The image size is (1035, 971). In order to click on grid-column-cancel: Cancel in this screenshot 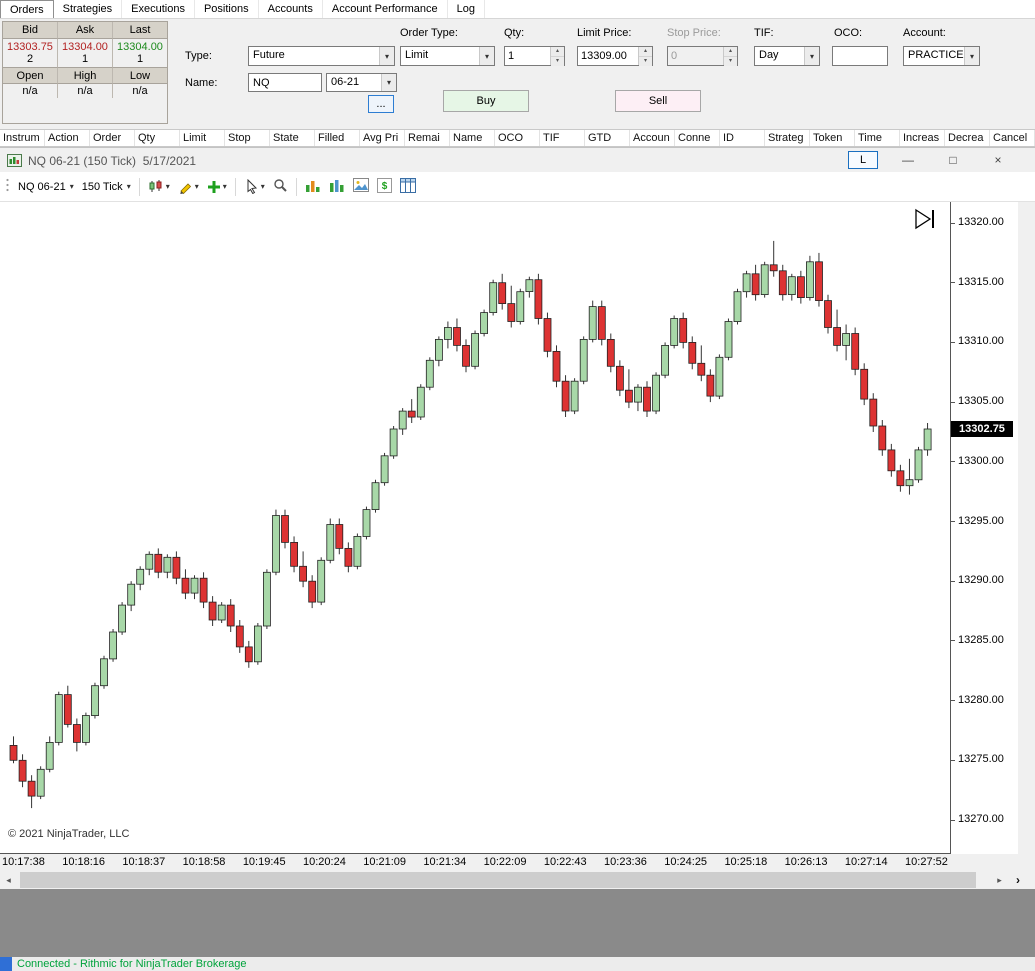, I will do `click(1012, 138)`.